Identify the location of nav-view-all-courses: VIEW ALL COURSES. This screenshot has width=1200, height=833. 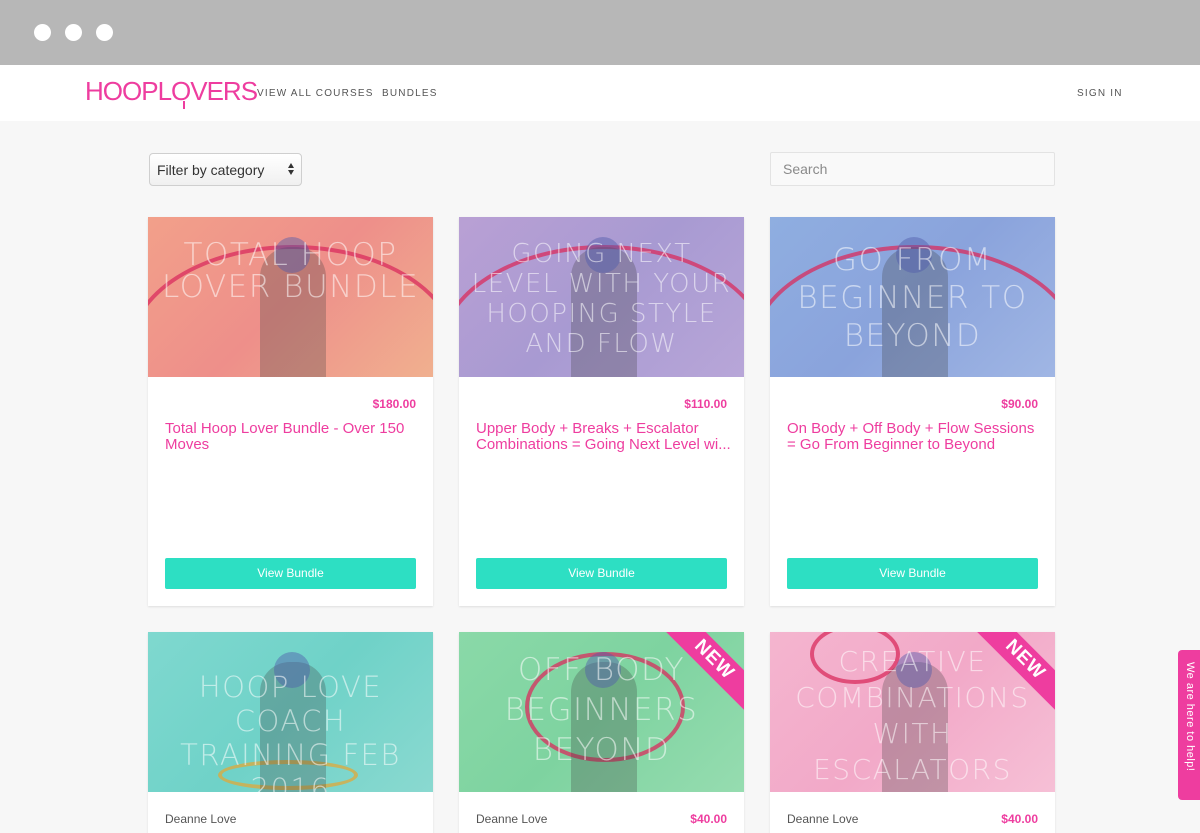
(315, 94).